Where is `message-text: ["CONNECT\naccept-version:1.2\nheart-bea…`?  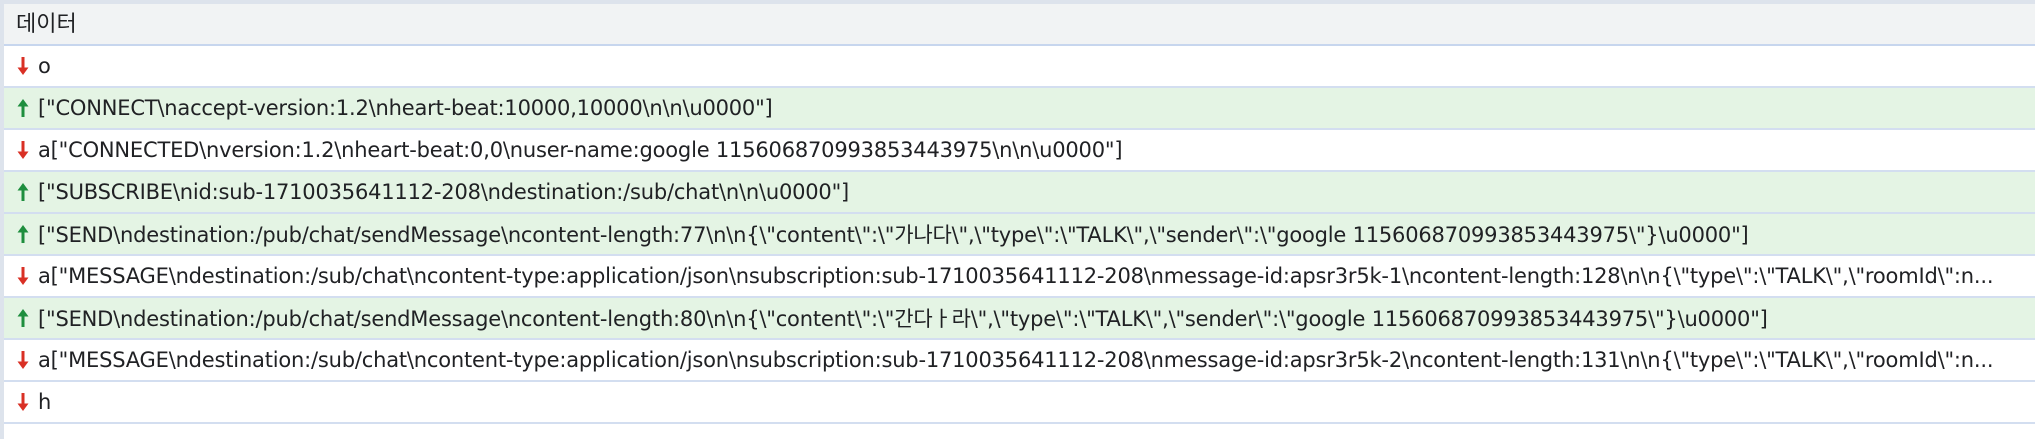
message-text: ["CONNECT\naccept-version:1.2\nheart-bea… is located at coordinates (405, 108).